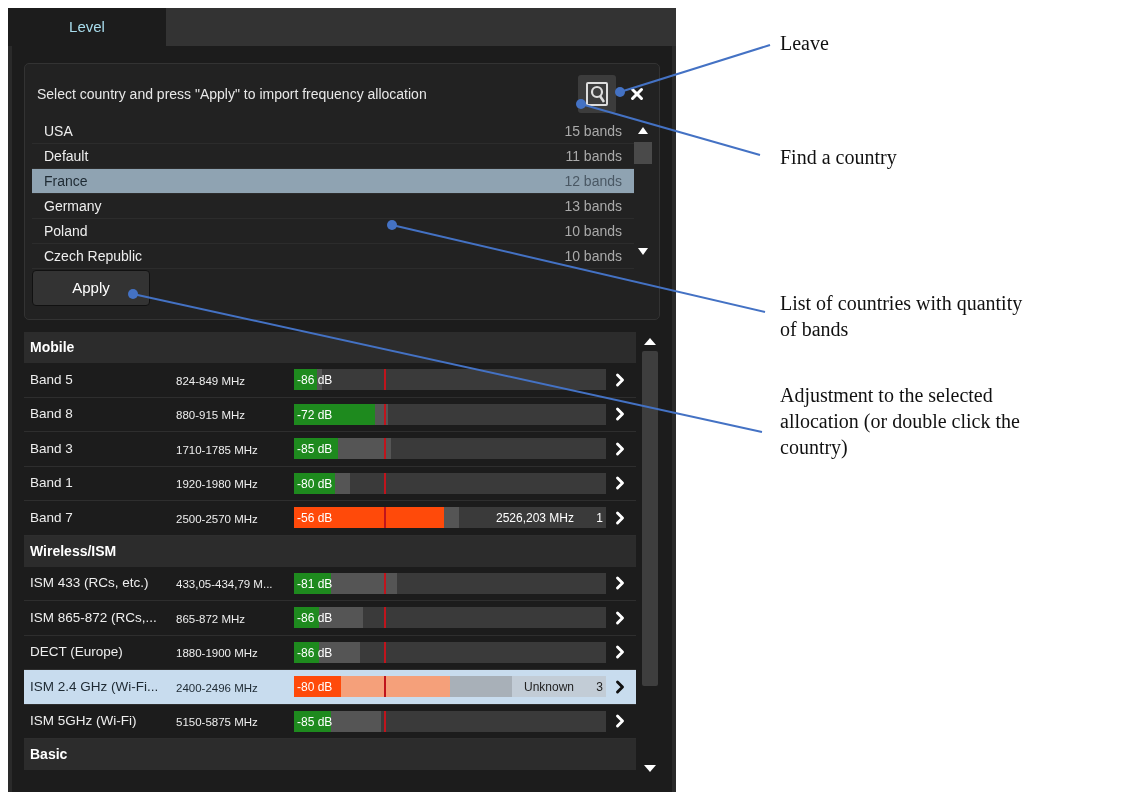 This screenshot has width=1126, height=792. I want to click on band-range: 880-915 MHz, so click(211, 416).